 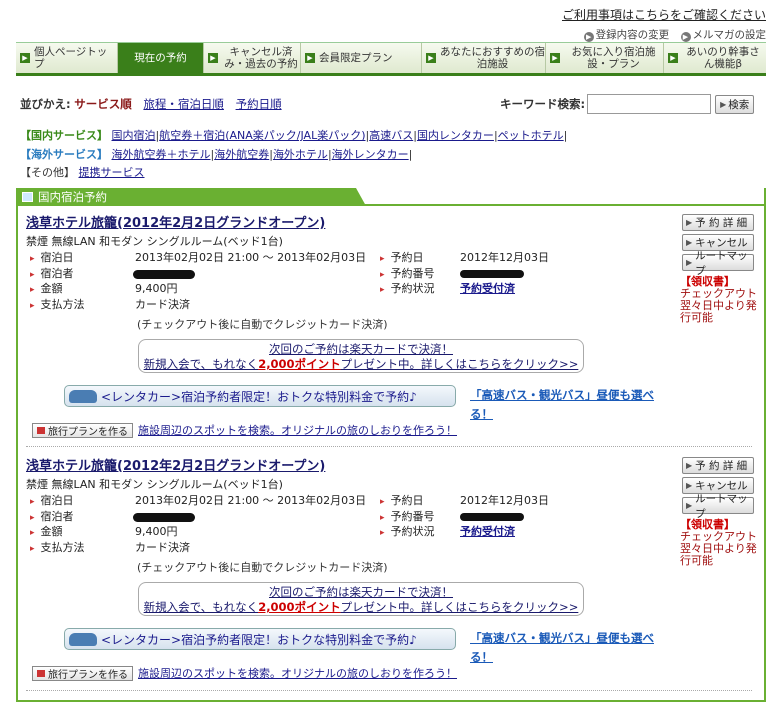 What do you see at coordinates (57, 304) in the screenshot?
I see `field-payment-label: ▸ 支払方法` at bounding box center [57, 304].